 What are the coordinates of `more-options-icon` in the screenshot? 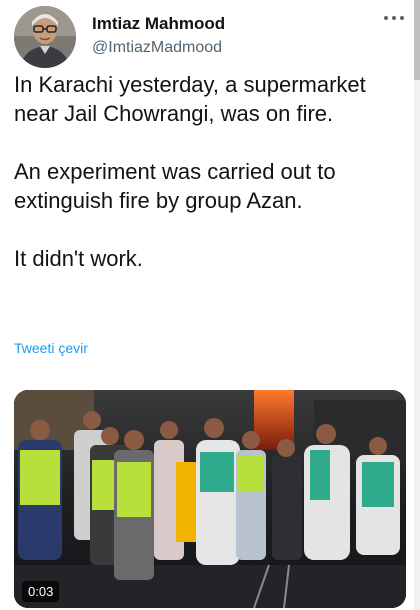 It's located at (395, 19).